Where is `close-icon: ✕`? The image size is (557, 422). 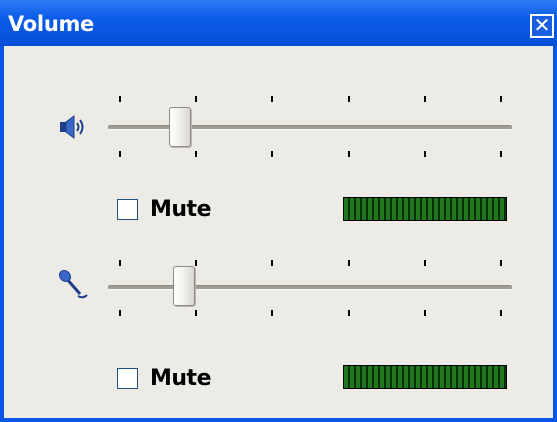
close-icon: ✕ is located at coordinates (542, 25).